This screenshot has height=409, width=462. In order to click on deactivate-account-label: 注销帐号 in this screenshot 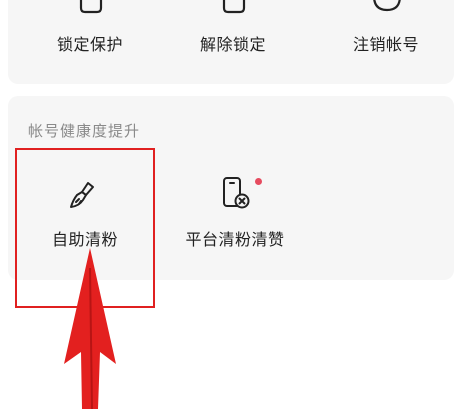, I will do `click(385, 44)`.